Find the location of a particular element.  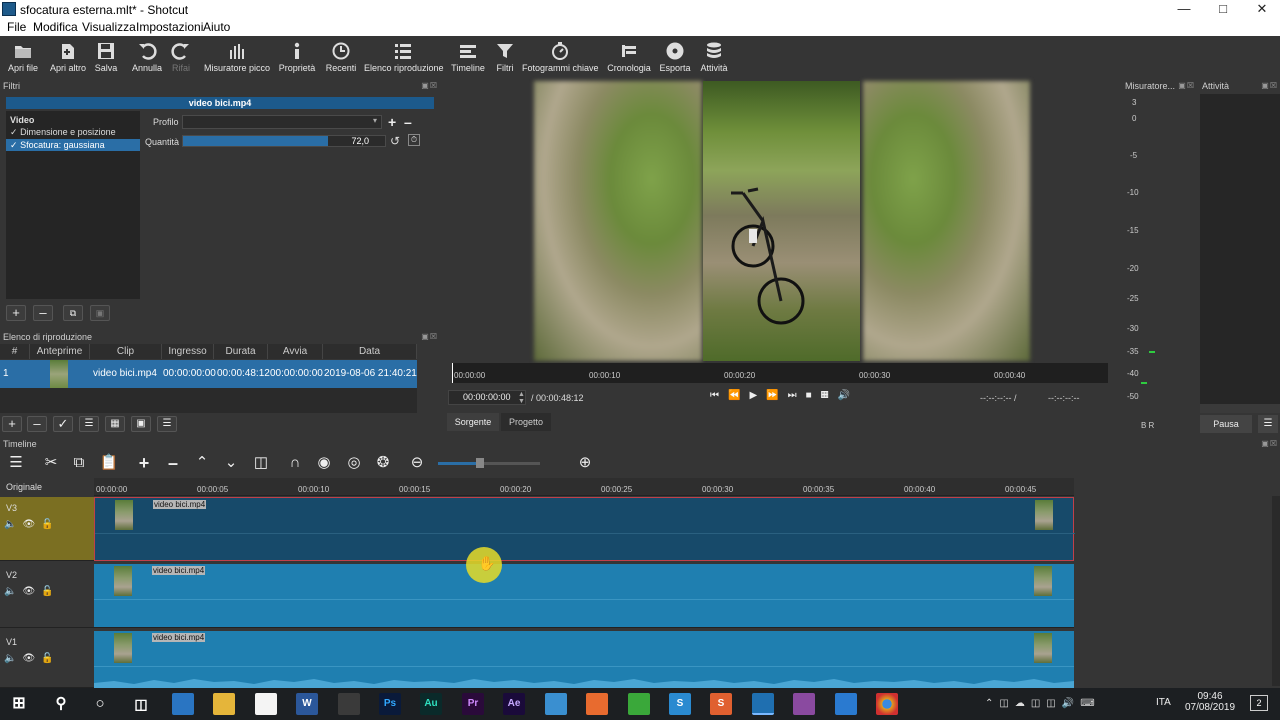

shotcut-taskbar-icon is located at coordinates (763, 704).